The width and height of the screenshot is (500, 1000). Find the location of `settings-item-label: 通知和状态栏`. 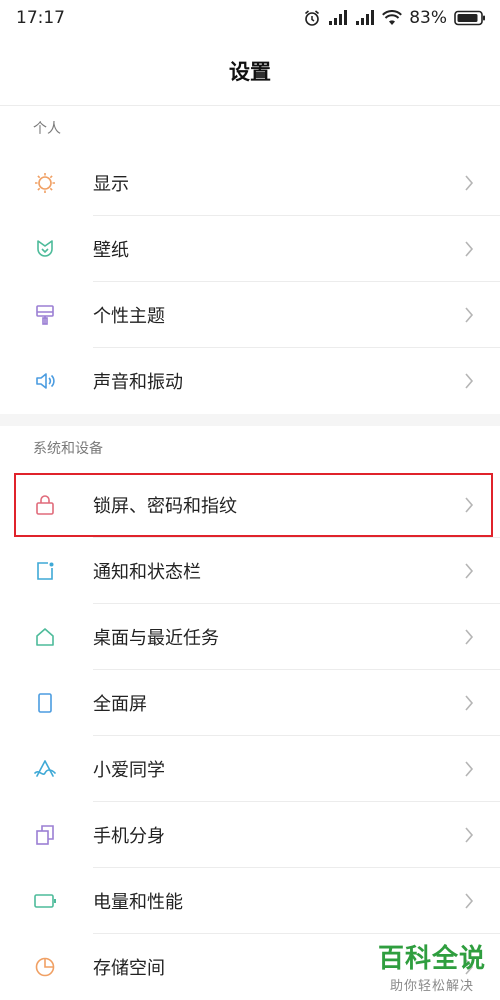

settings-item-label: 通知和状态栏 is located at coordinates (147, 572).